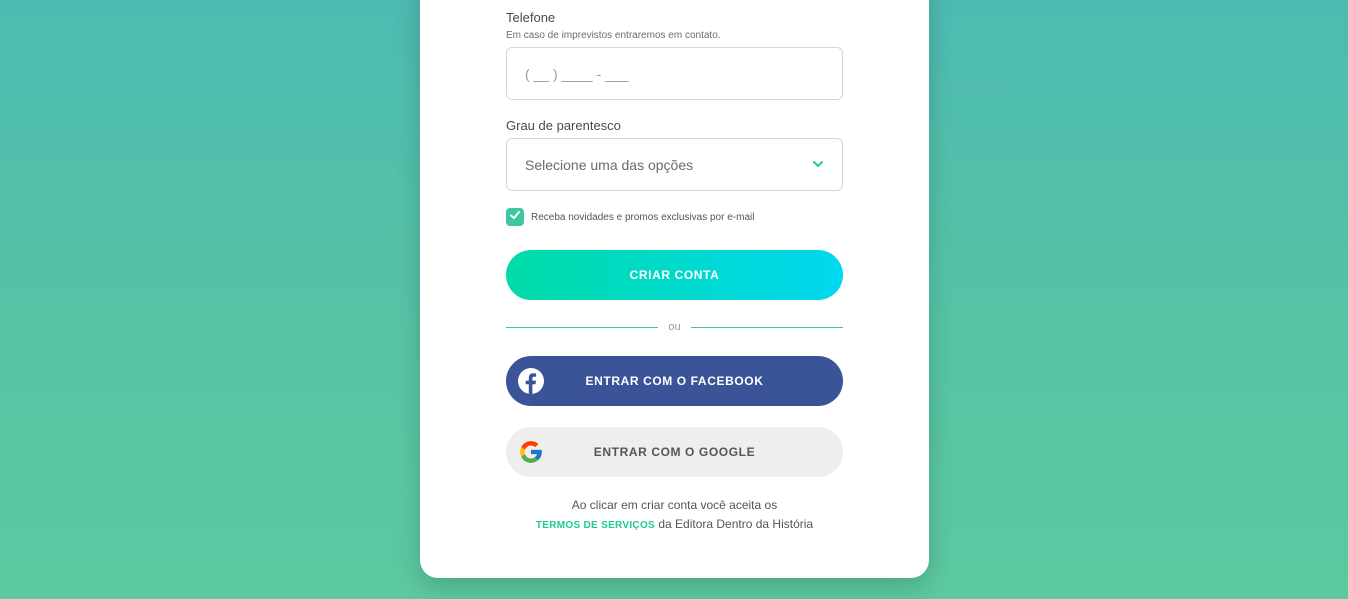  I want to click on divider-text: ou, so click(674, 327).